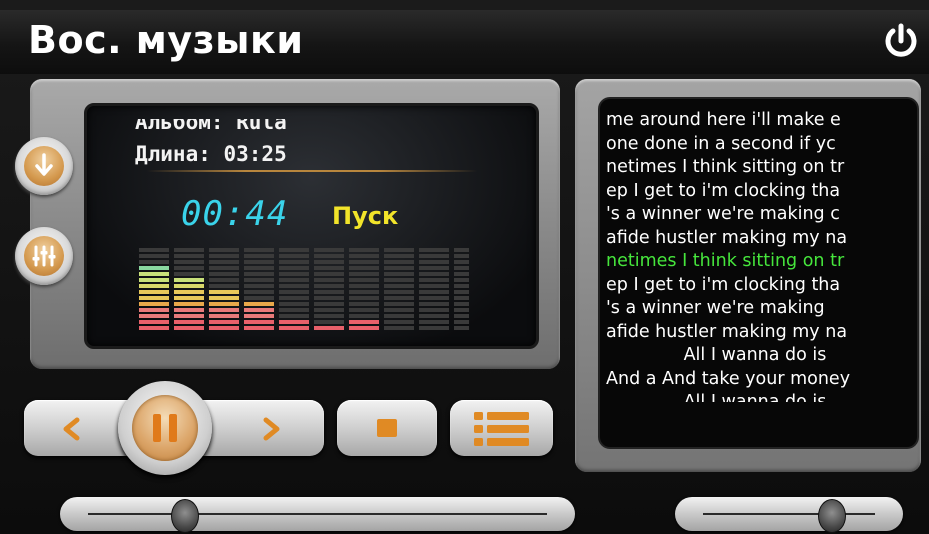 The image size is (929, 534). Describe the element at coordinates (789, 514) in the screenshot. I see `volume-slider` at that location.